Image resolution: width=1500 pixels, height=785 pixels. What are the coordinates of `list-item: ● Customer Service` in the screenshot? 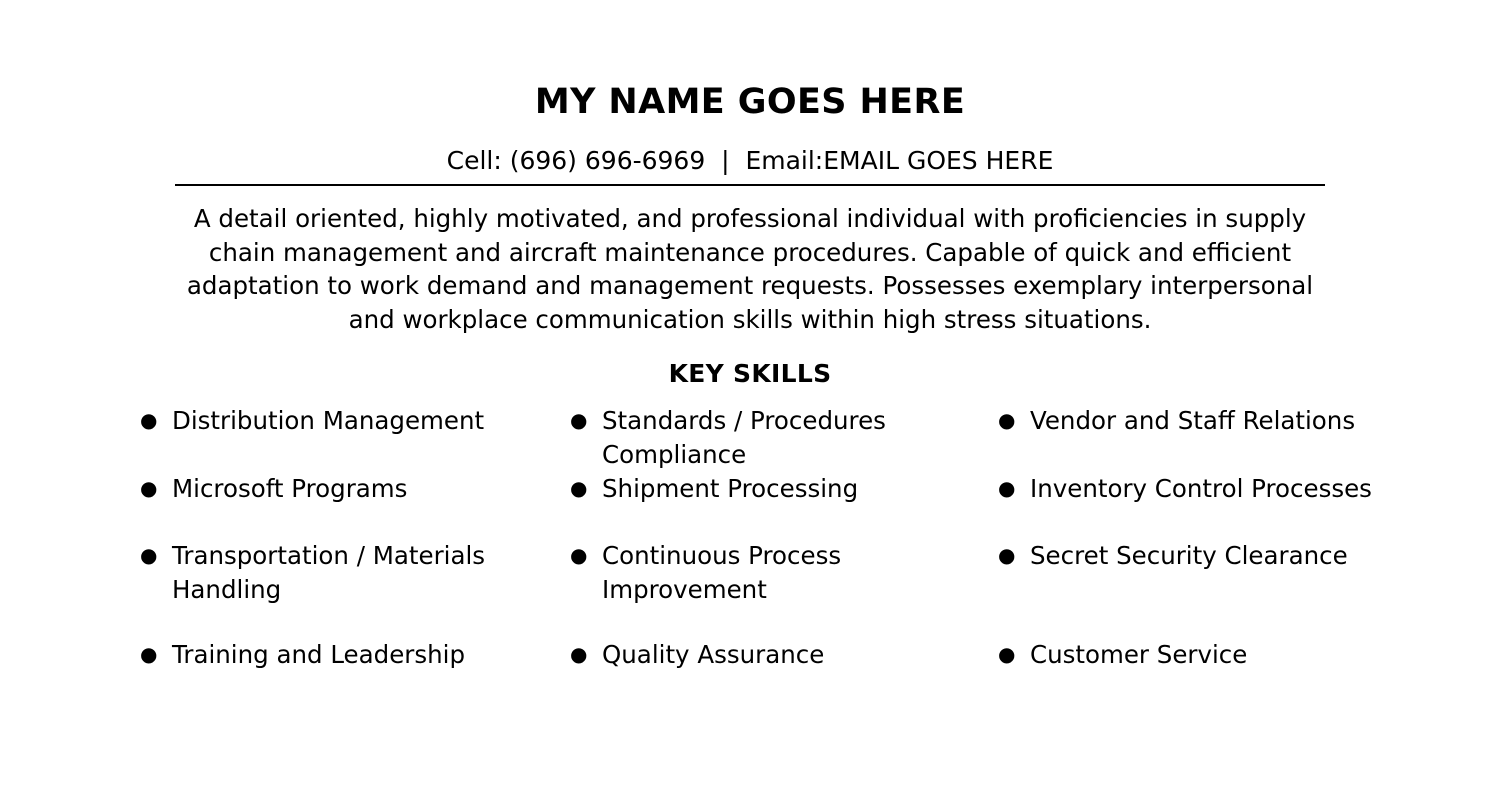 It's located at (1193, 655).